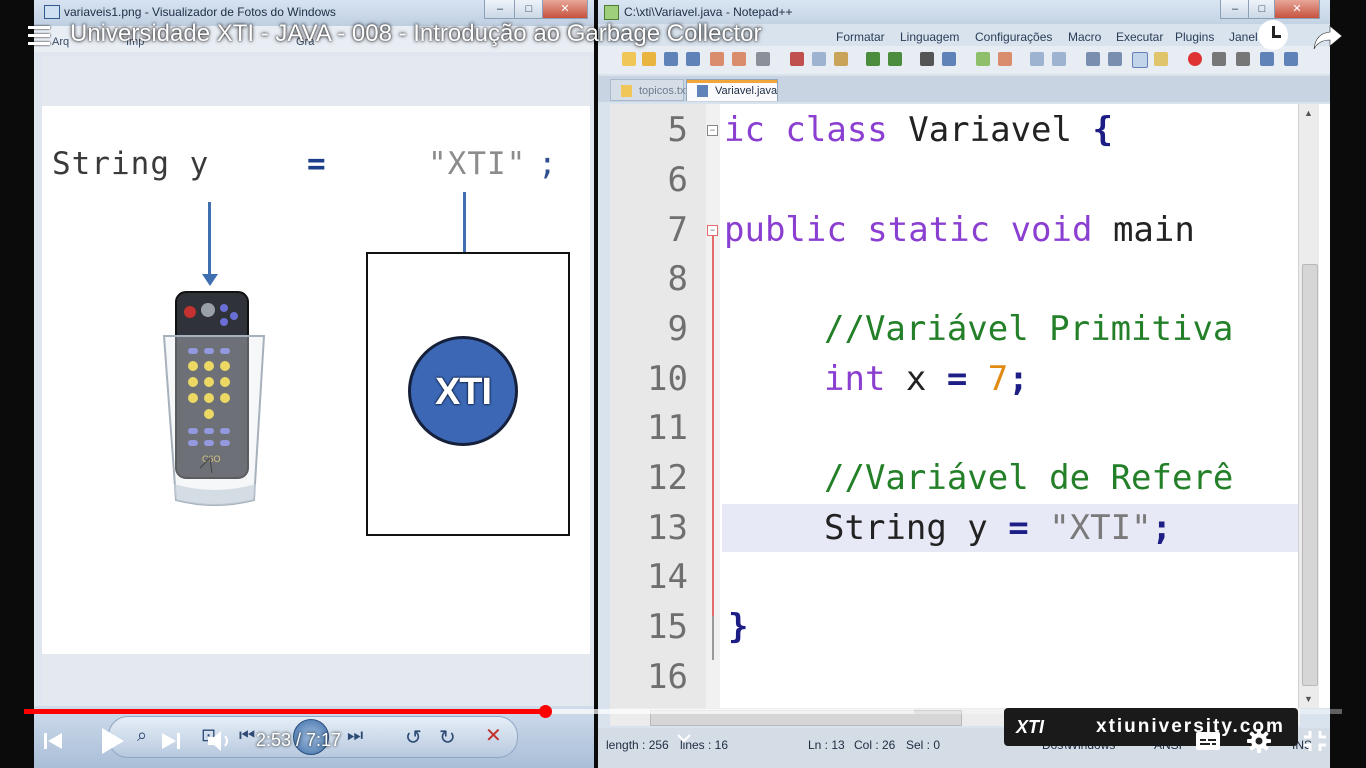 This screenshot has width=1366, height=768. What do you see at coordinates (1162, 528) in the screenshot?
I see `semicolon-token: ;` at bounding box center [1162, 528].